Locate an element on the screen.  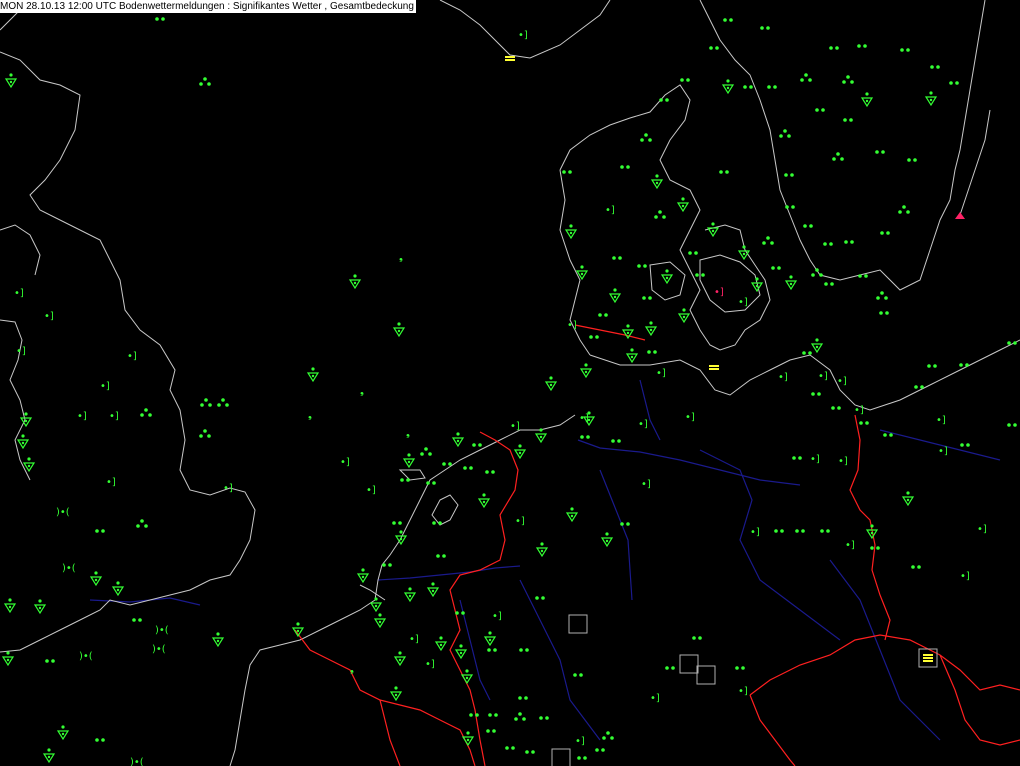
drizzle-icon: ❟ is located at coordinates (401, 257).